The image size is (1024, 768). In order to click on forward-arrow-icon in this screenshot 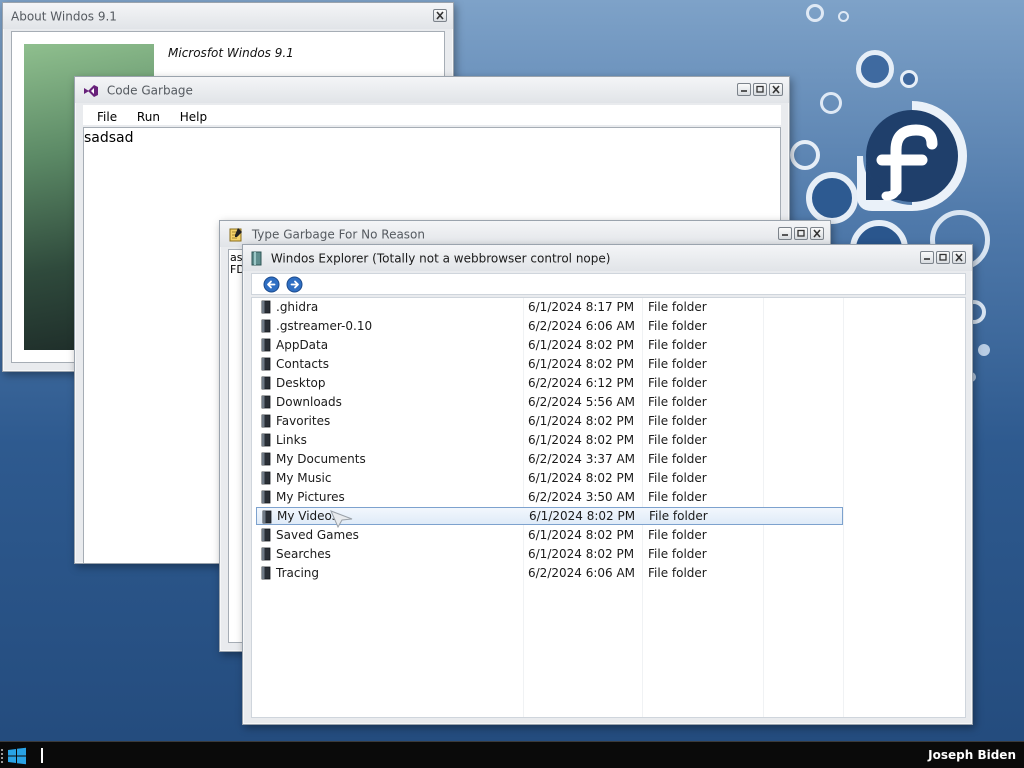, I will do `click(294, 284)`.